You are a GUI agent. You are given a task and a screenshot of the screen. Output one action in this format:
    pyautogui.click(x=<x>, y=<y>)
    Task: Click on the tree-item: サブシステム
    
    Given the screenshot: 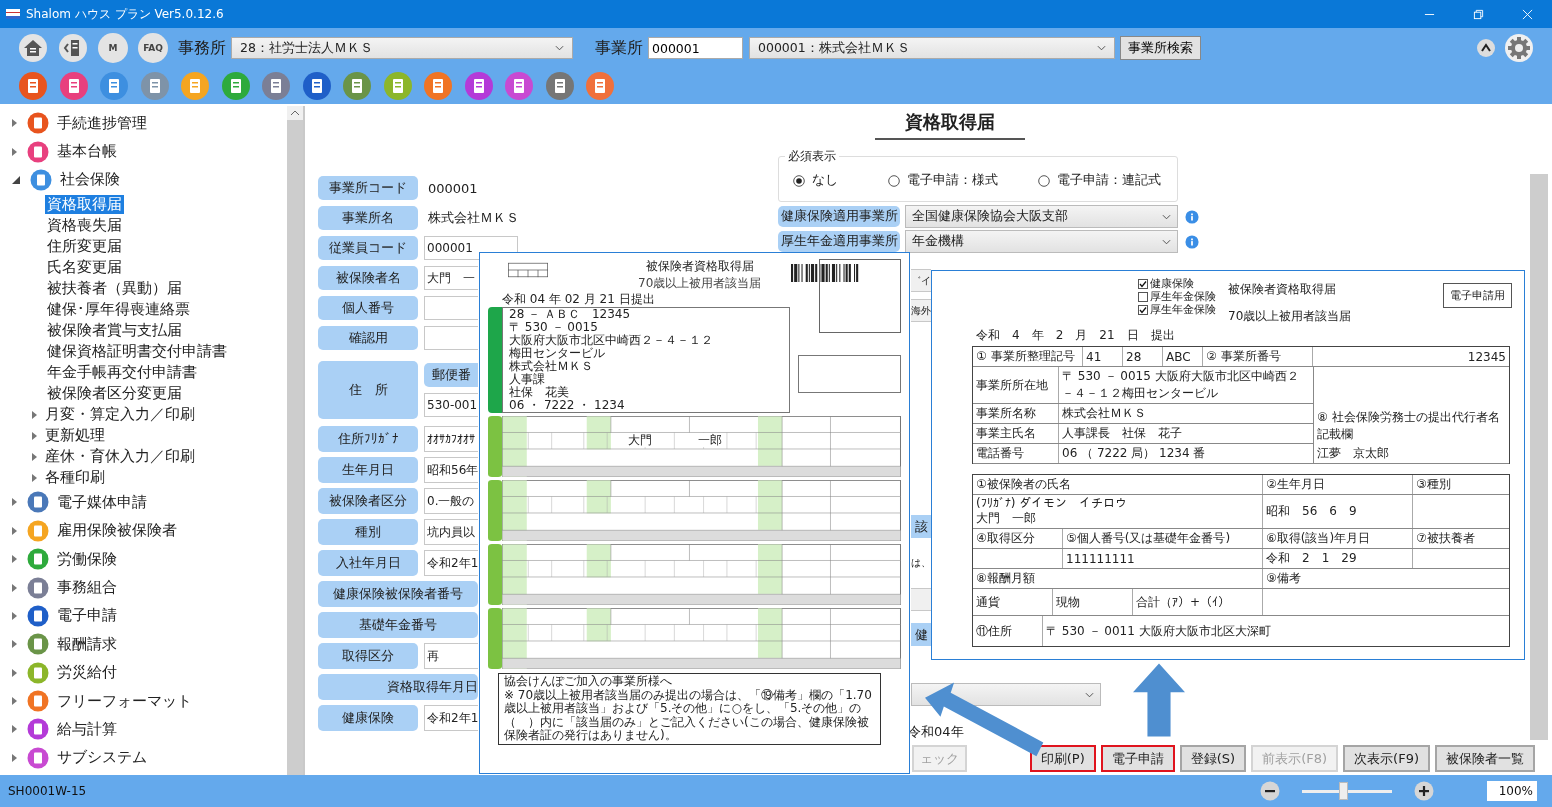 What is the action you would take?
    pyautogui.click(x=102, y=758)
    